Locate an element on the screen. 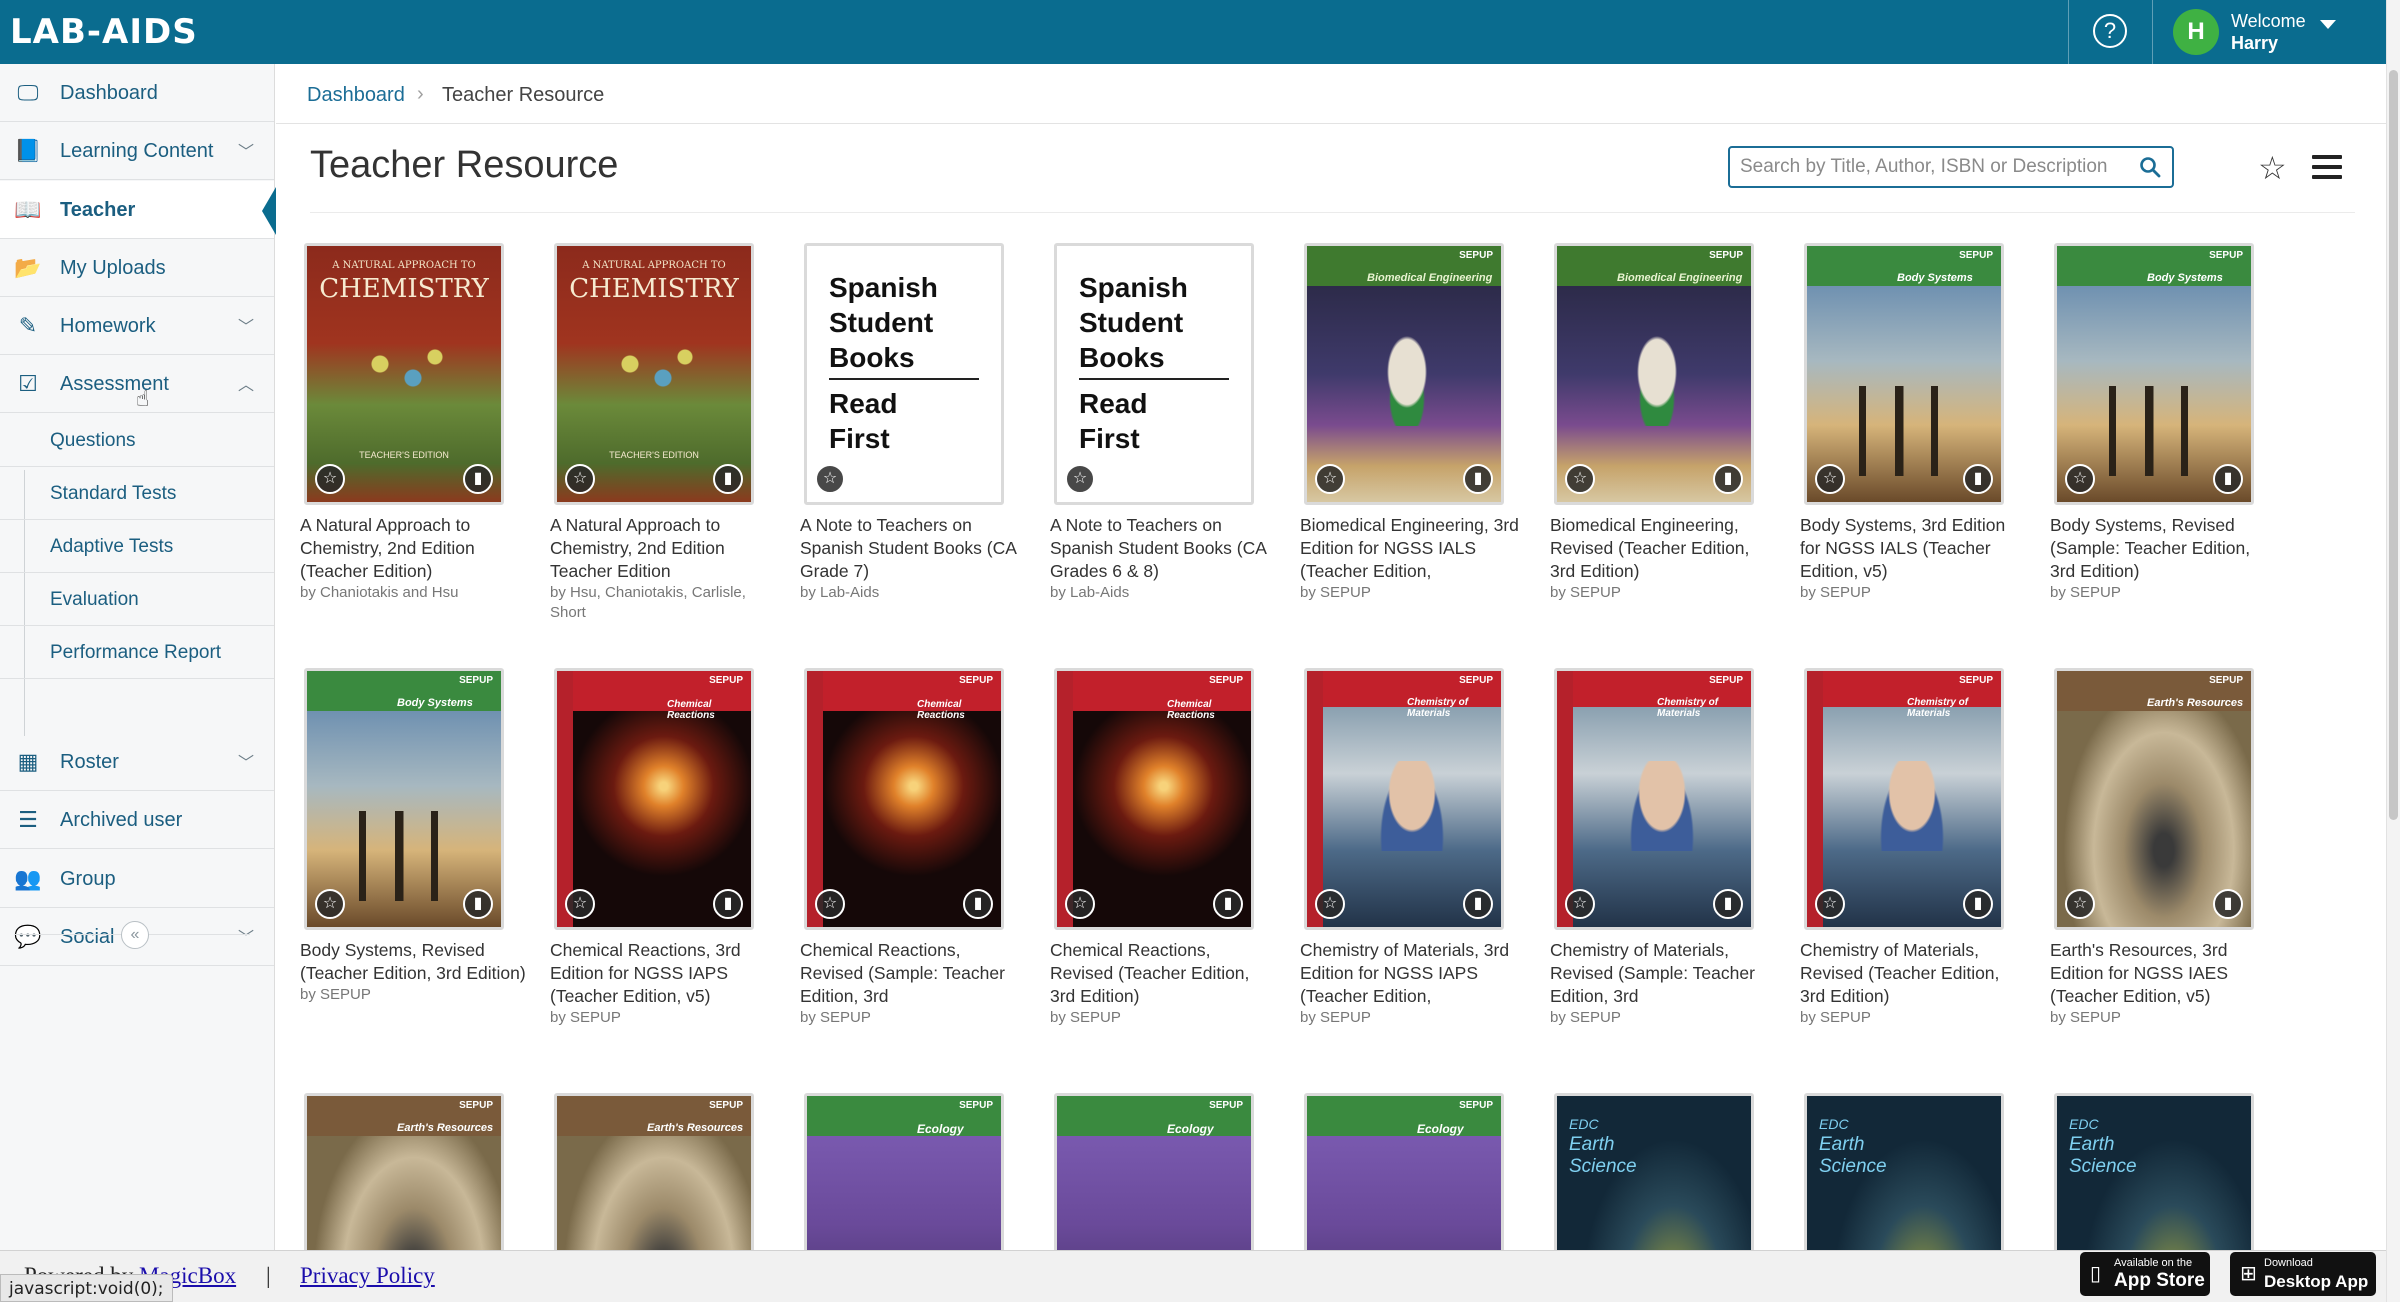  sidebar-item-group: 👥 Group is located at coordinates (137, 879).